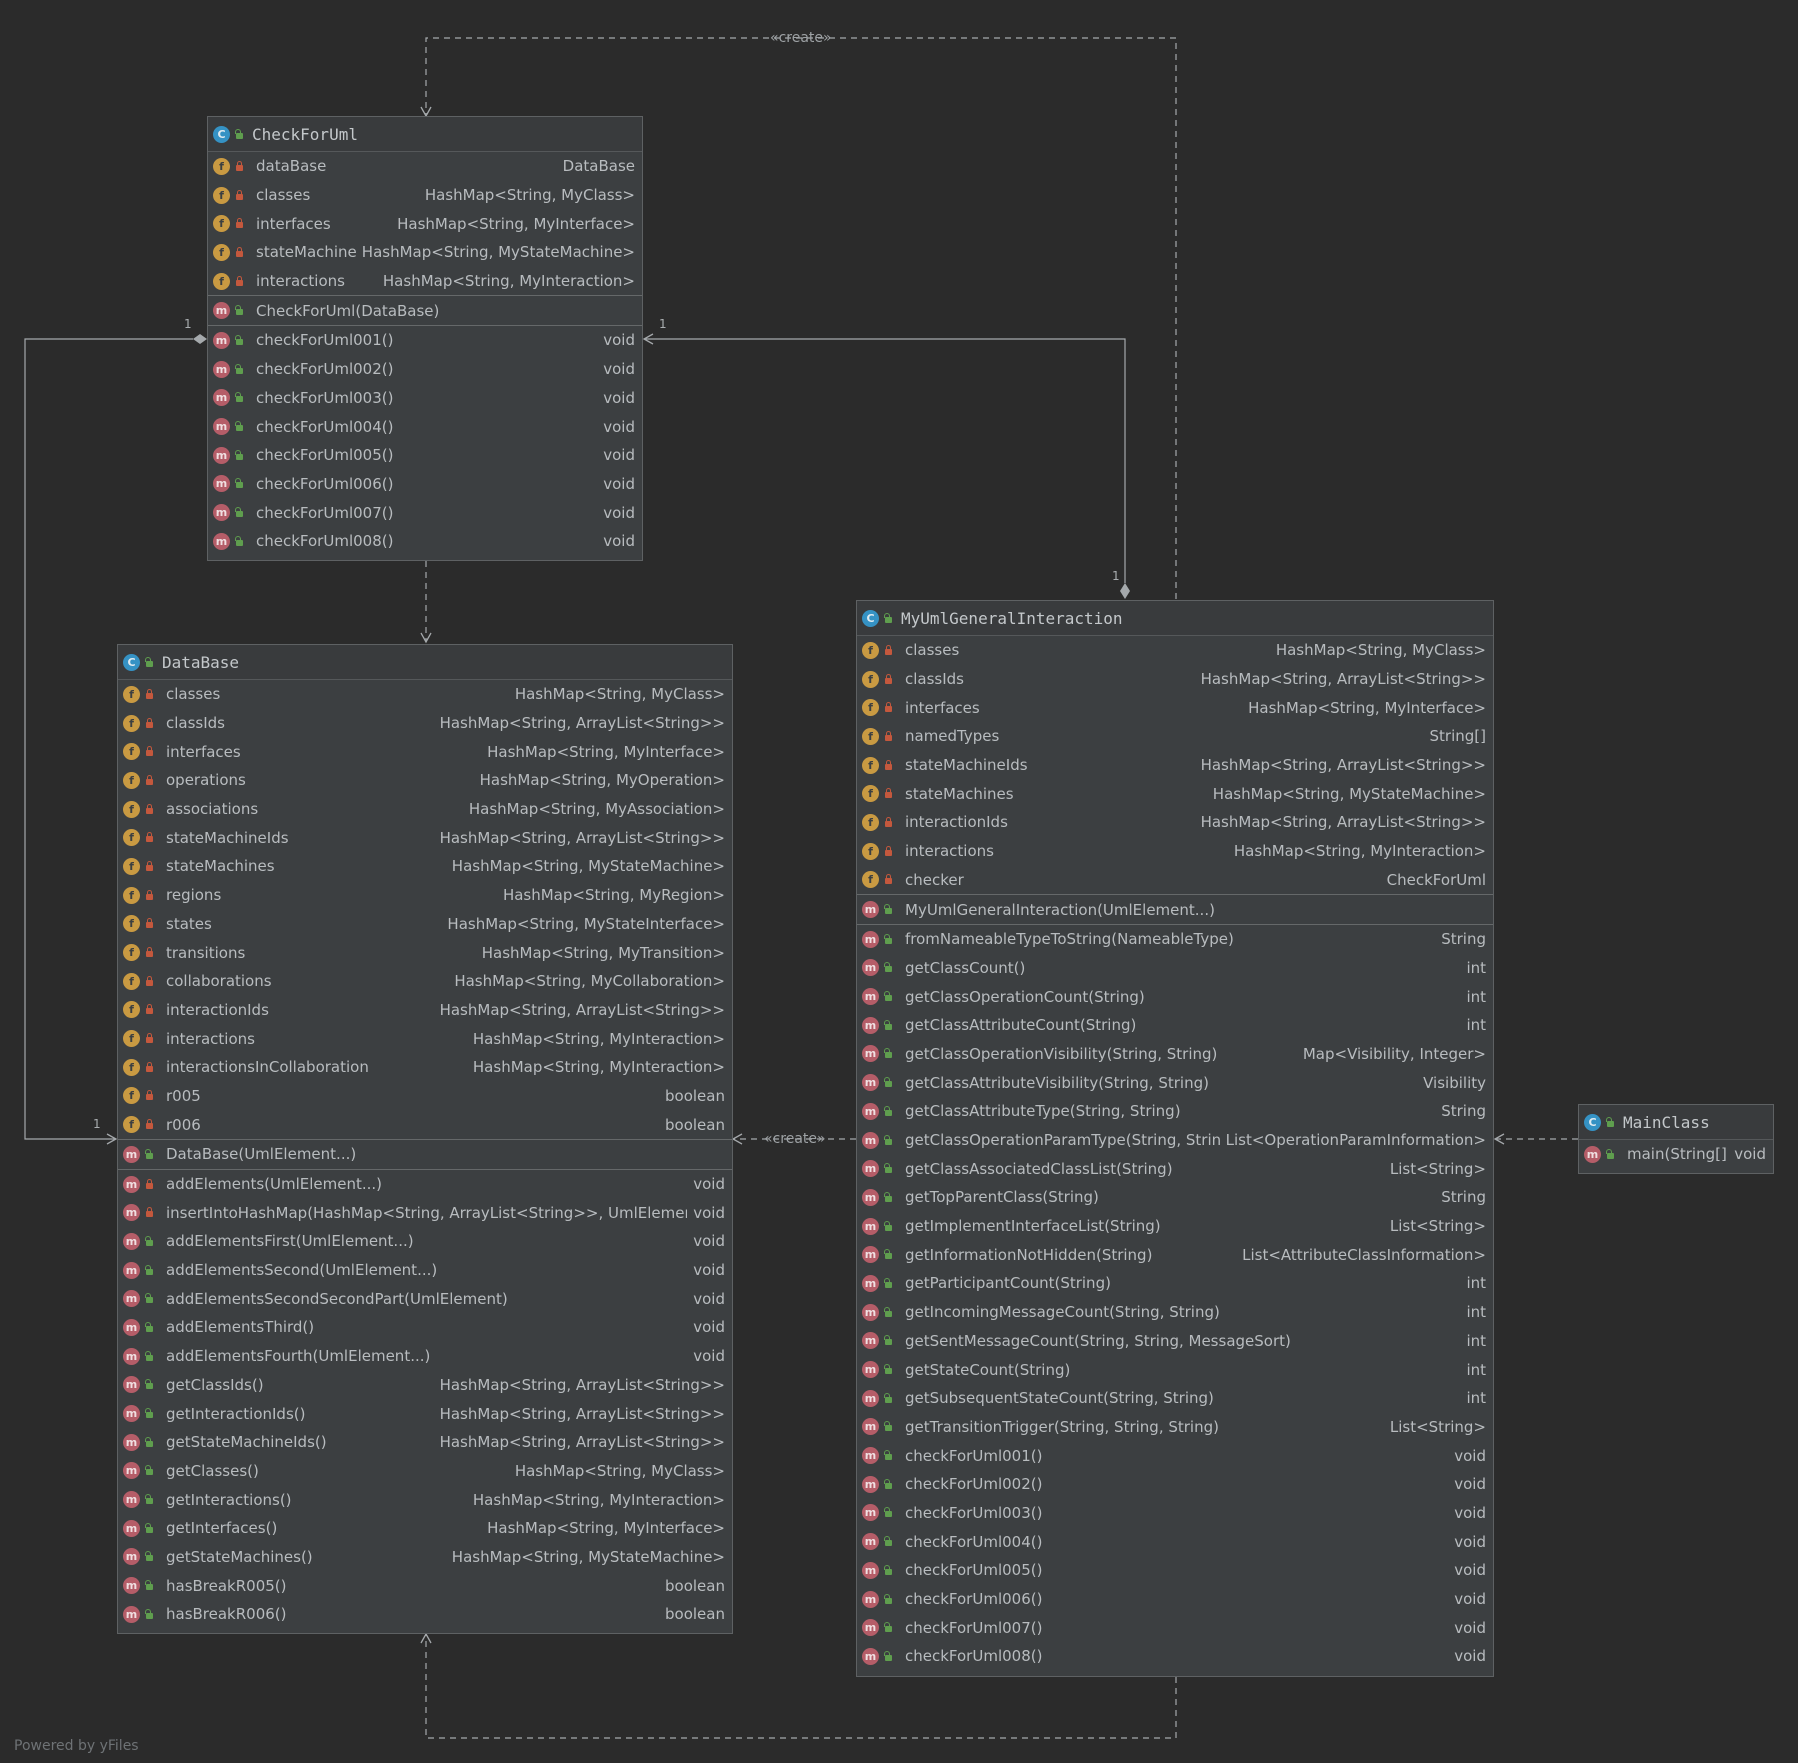 The width and height of the screenshot is (1798, 1763). I want to click on field-row: f checker CheckForUml, so click(1175, 880).